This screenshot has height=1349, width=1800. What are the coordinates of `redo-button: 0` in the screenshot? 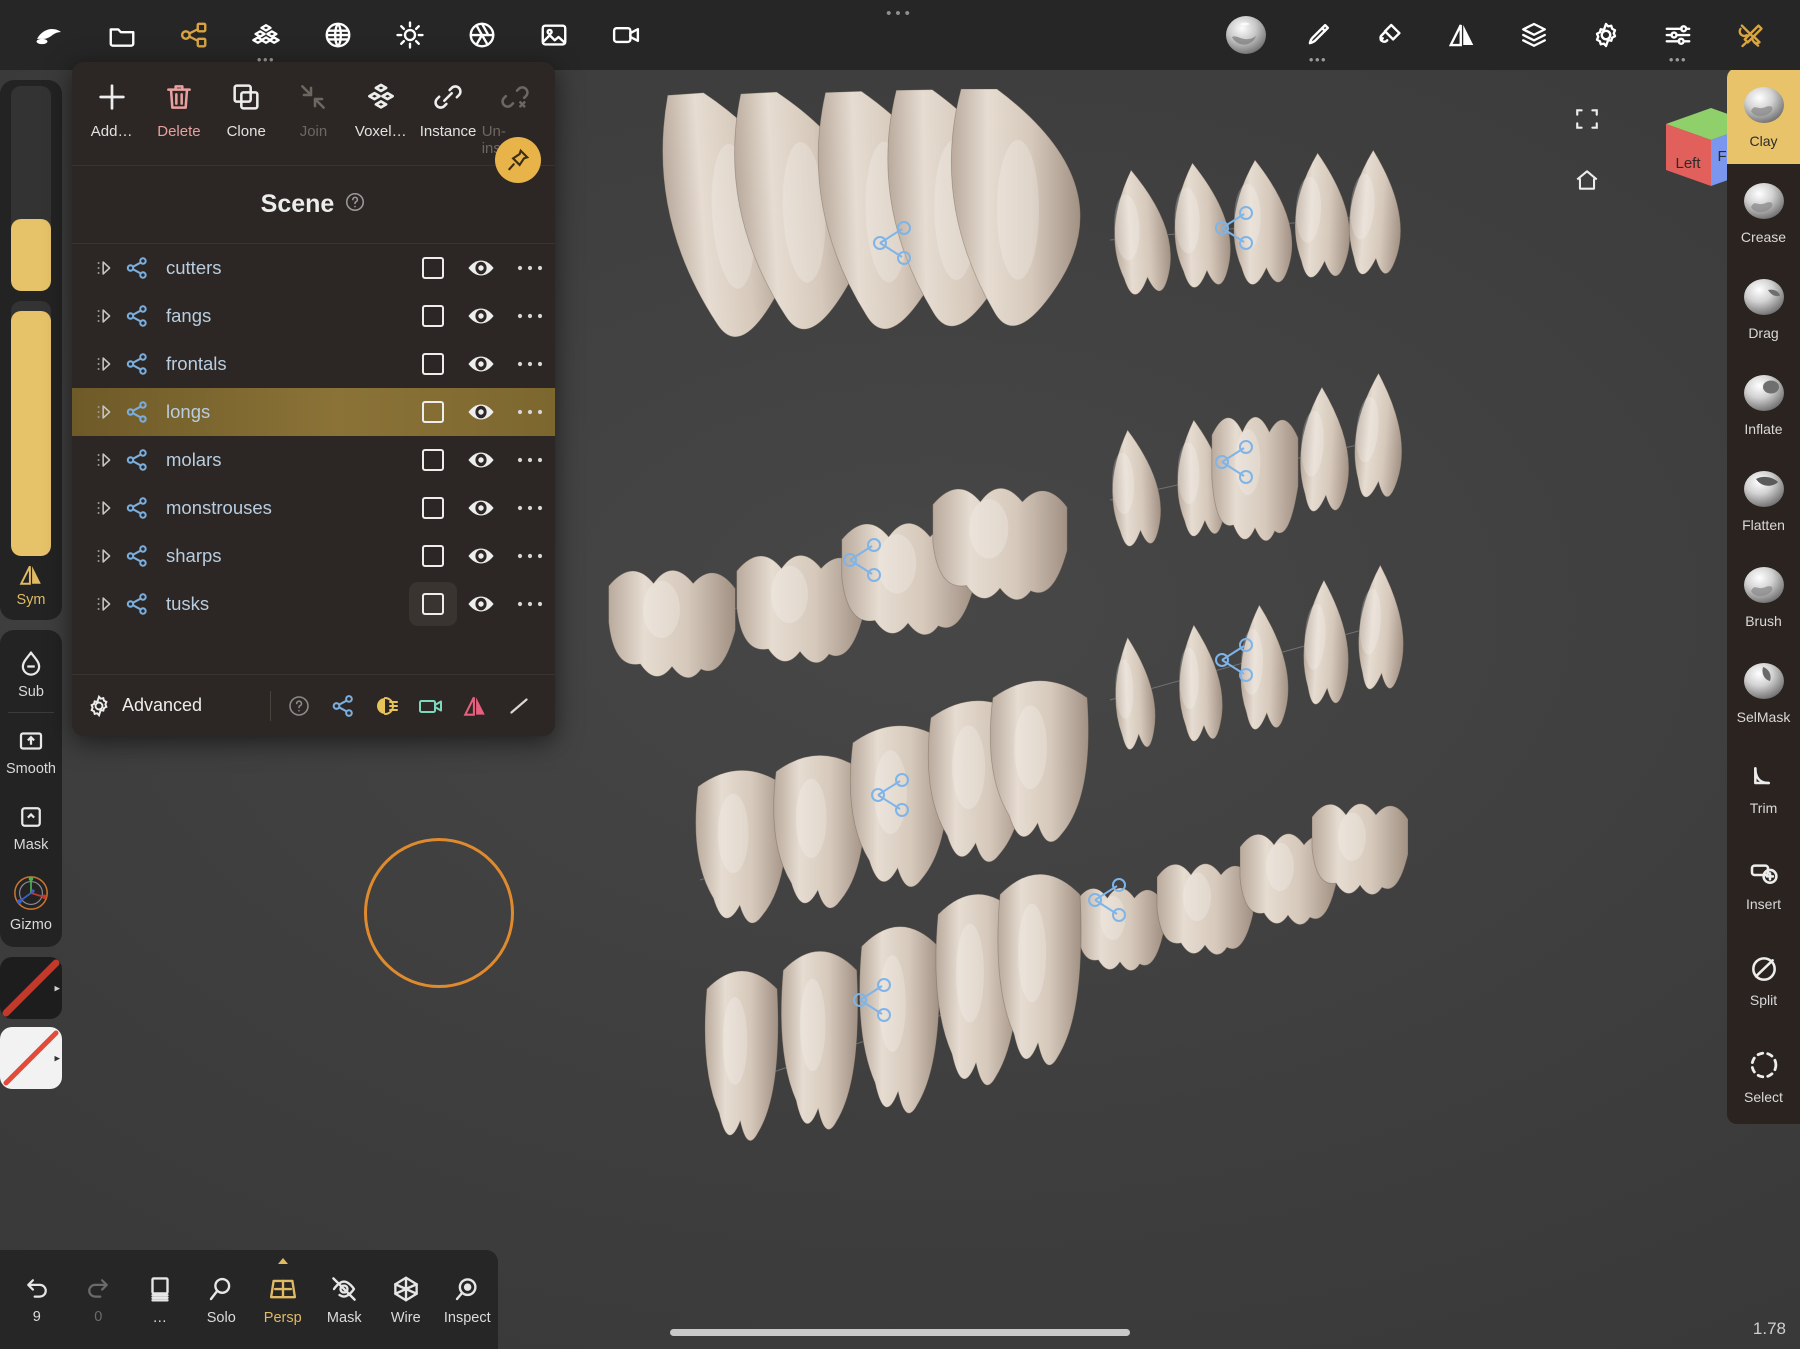 It's located at (99, 1299).